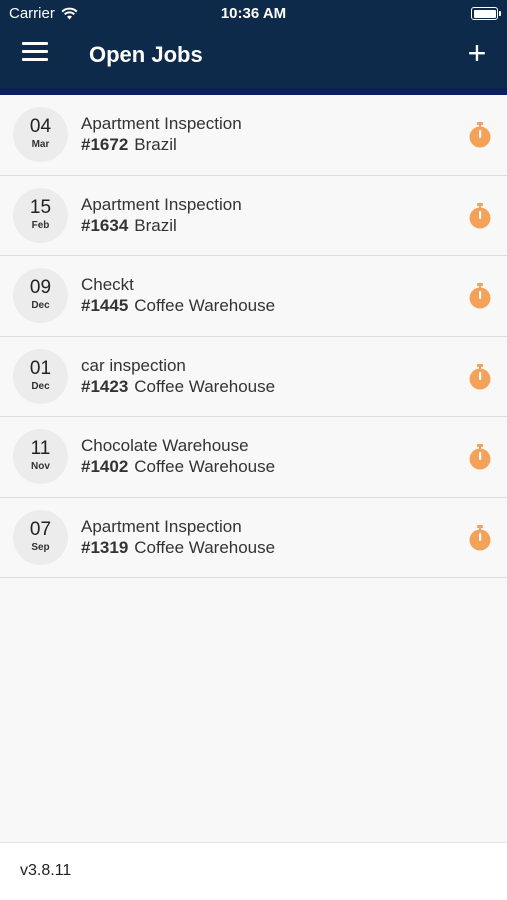 The height and width of the screenshot is (900, 507). What do you see at coordinates (40, 368) in the screenshot?
I see `date-day: 01` at bounding box center [40, 368].